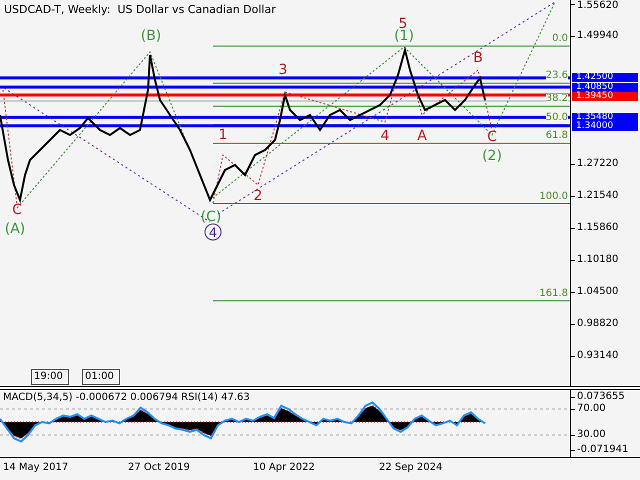  Describe the element at coordinates (151, 36) in the screenshot. I see `wave-label: (B)` at that location.